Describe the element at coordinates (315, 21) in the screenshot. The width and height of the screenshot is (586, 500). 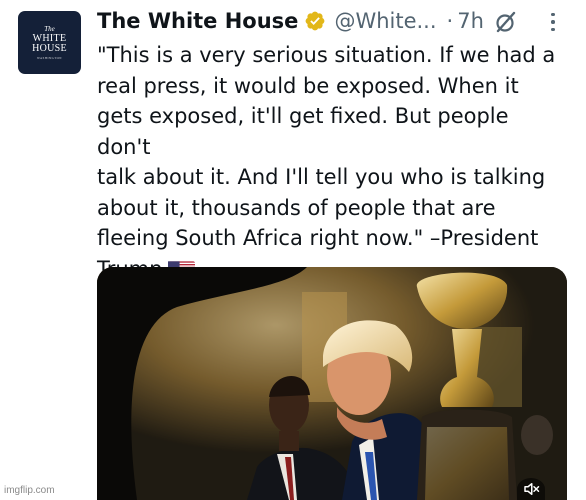
I see `verified-badge-icon` at that location.